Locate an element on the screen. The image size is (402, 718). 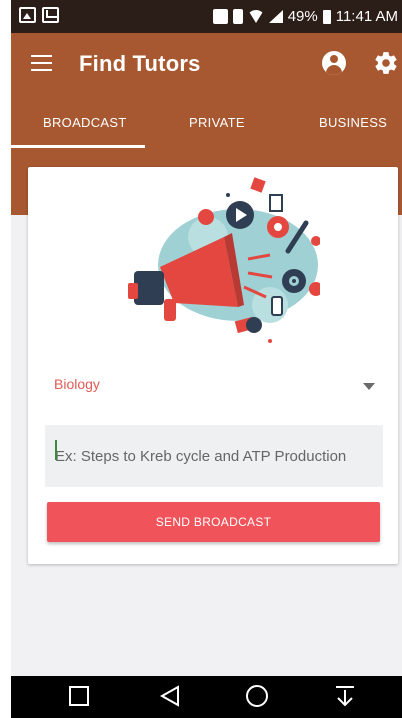
back-icon is located at coordinates (170, 696).